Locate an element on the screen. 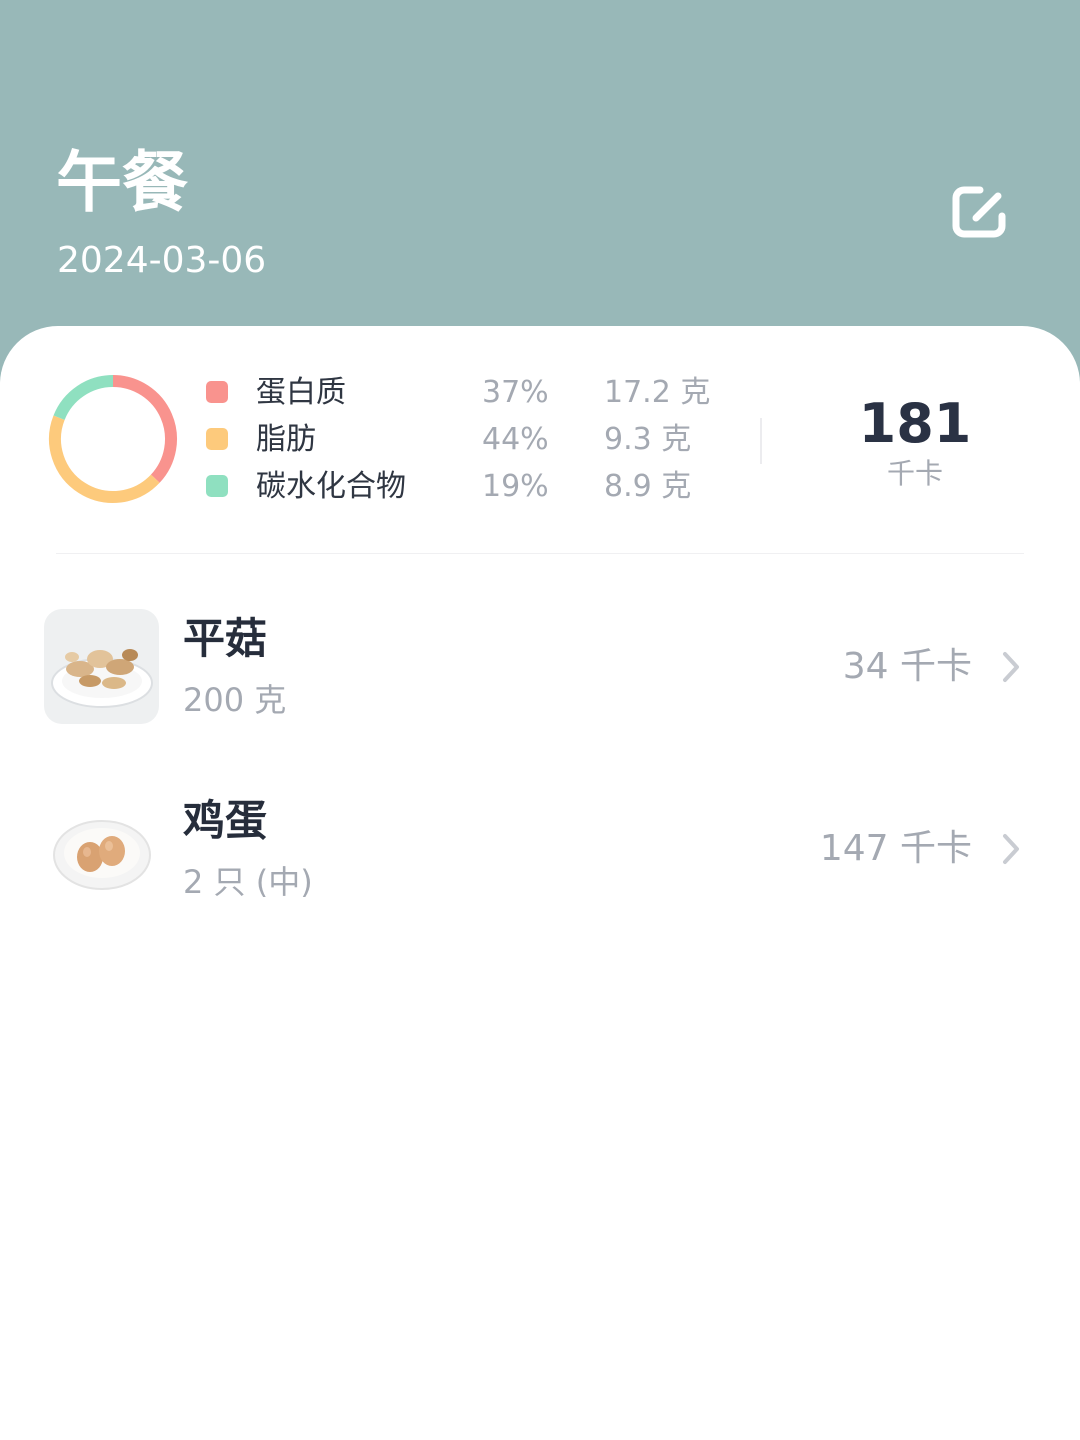 The image size is (1080, 1440). carbs-color-swatch is located at coordinates (217, 486).